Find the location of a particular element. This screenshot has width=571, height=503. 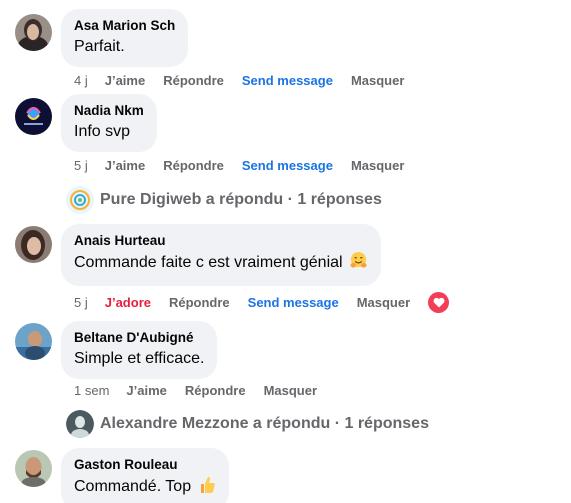

replies-summary: Alexandre Mezzone a répondu · 1 réponses is located at coordinates (264, 424).